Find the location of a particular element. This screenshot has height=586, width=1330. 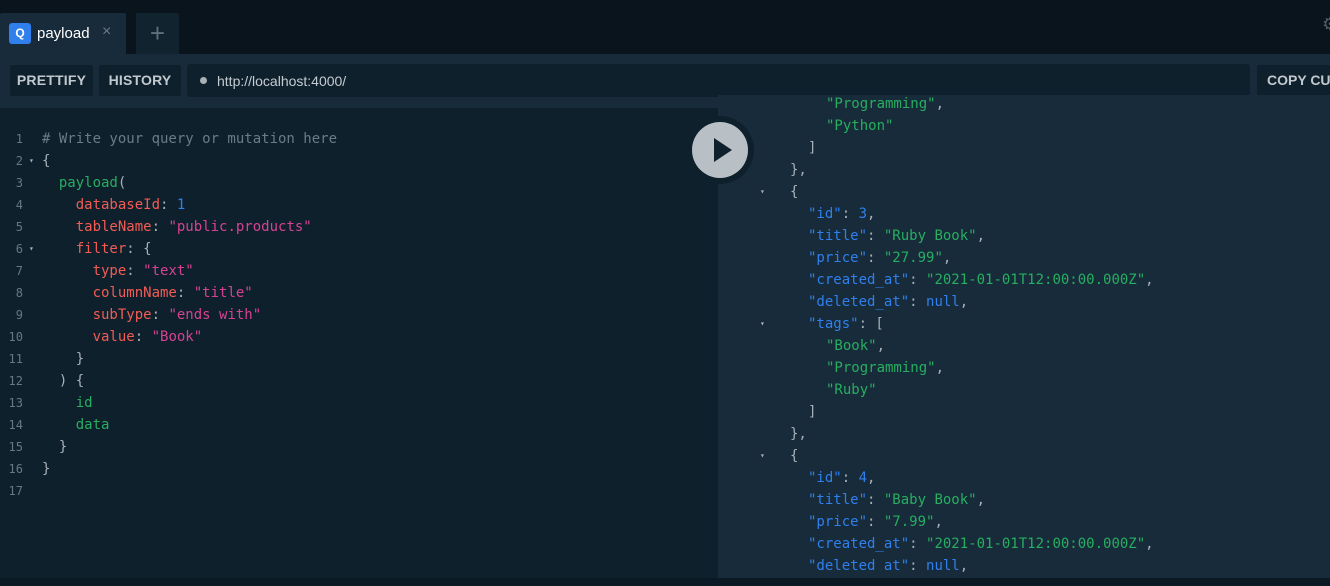

code-token: tableName is located at coordinates (113, 227).